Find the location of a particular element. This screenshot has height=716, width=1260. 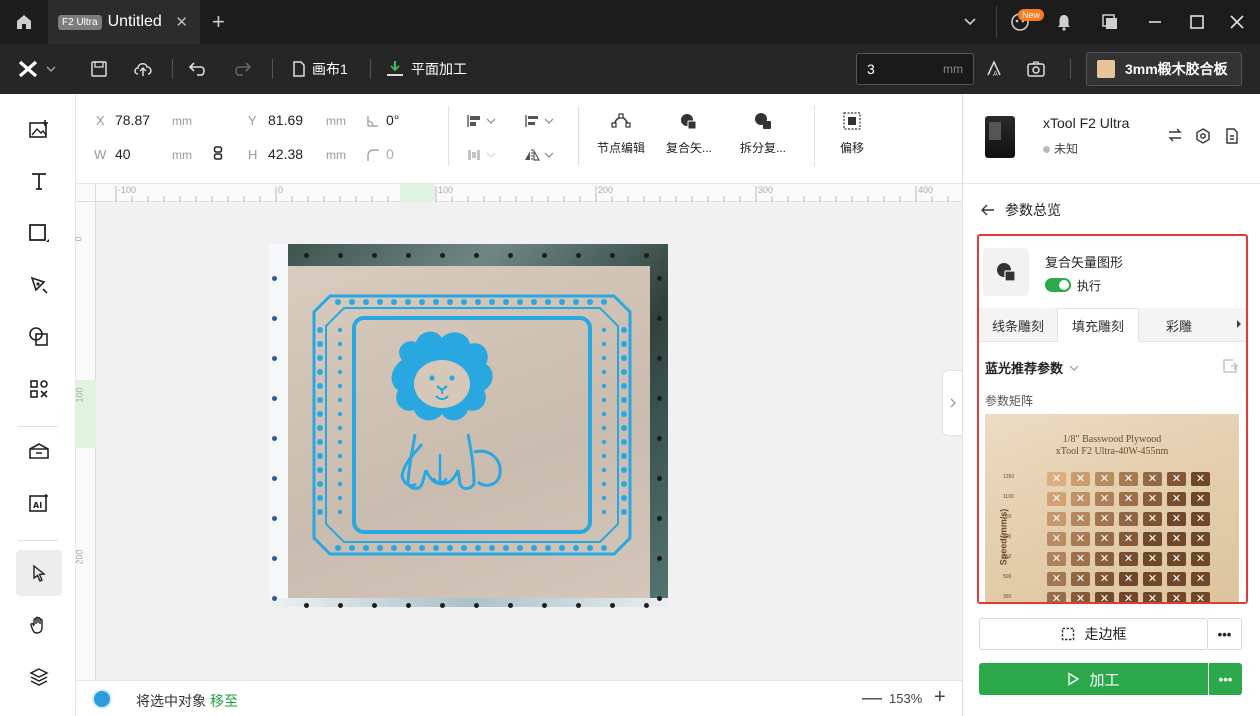

flip-dropdown is located at coordinates (539, 155).